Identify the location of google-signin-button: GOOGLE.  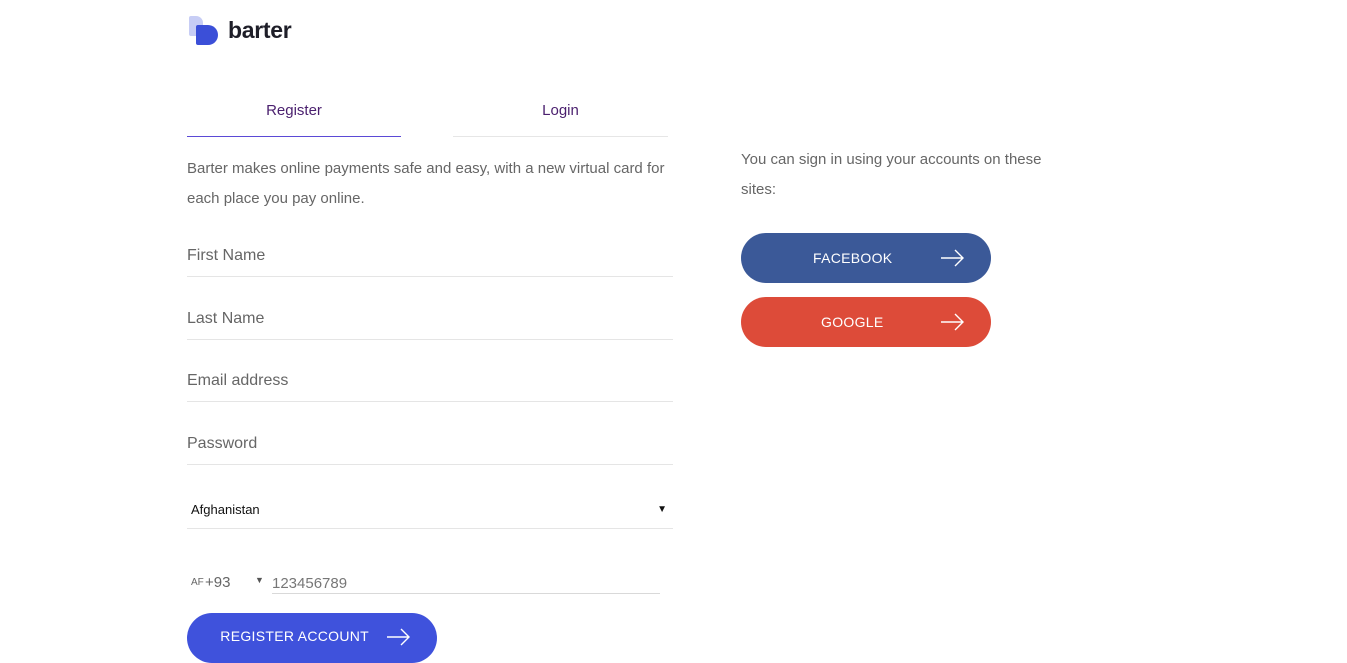
(866, 322).